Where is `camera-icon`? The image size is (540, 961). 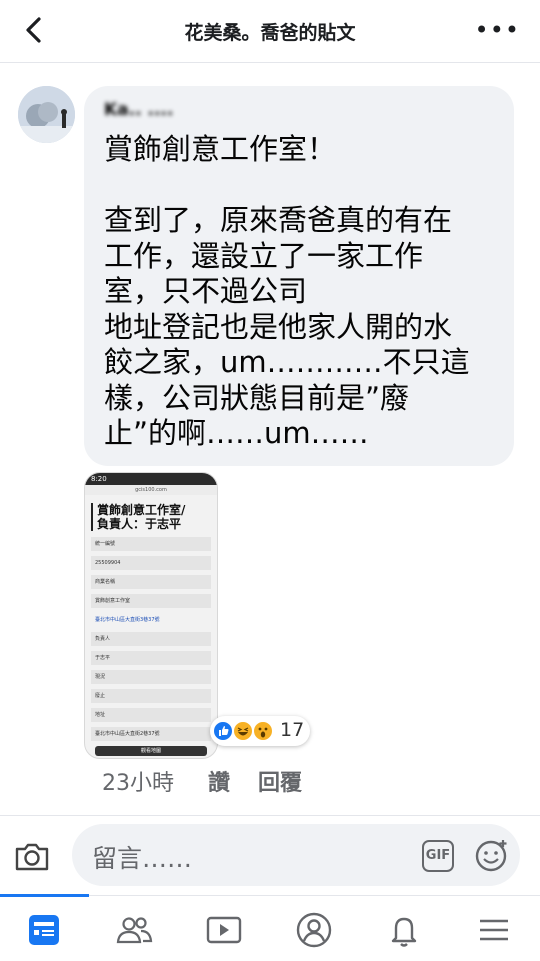 camera-icon is located at coordinates (32, 856).